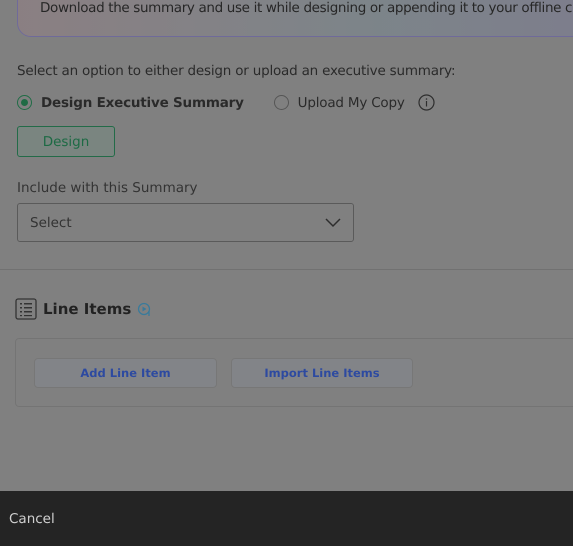  Describe the element at coordinates (142, 102) in the screenshot. I see `radio-label: Design Executive Summary` at that location.